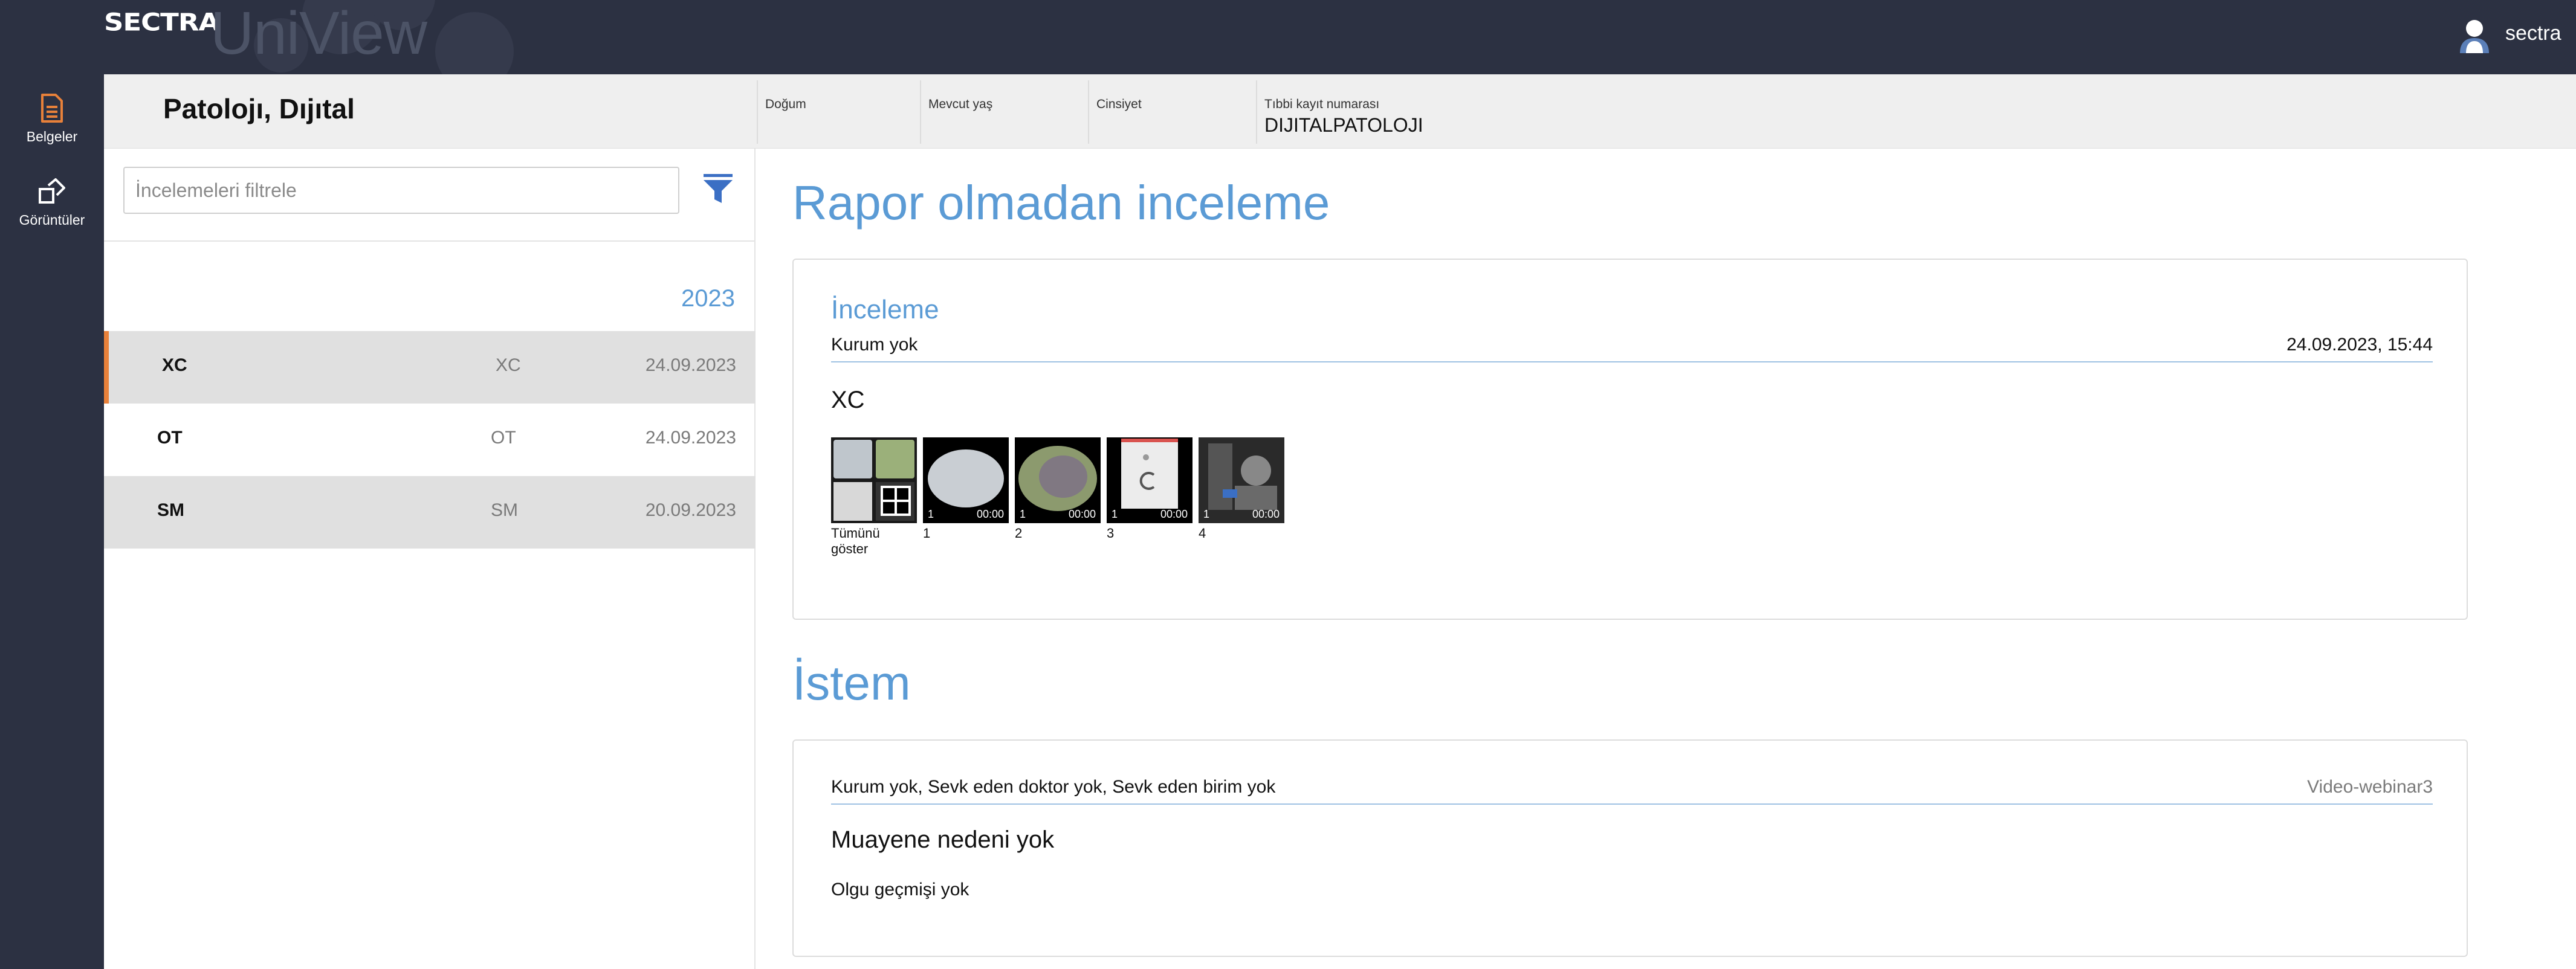 The width and height of the screenshot is (2576, 969). I want to click on image-thumbnail: 1 00:00 2, so click(1058, 489).